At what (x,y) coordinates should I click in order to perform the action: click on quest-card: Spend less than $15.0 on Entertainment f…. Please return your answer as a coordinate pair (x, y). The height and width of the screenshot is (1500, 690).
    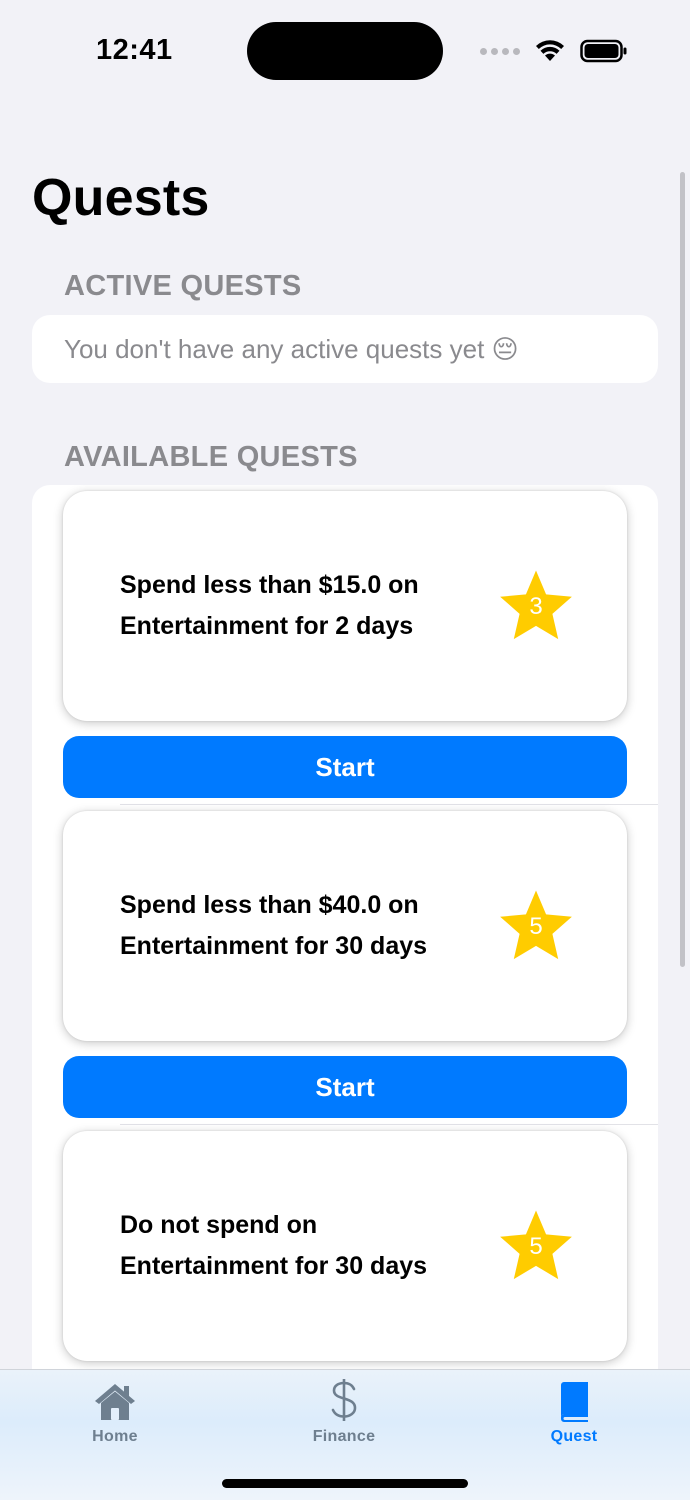
    Looking at the image, I should click on (345, 606).